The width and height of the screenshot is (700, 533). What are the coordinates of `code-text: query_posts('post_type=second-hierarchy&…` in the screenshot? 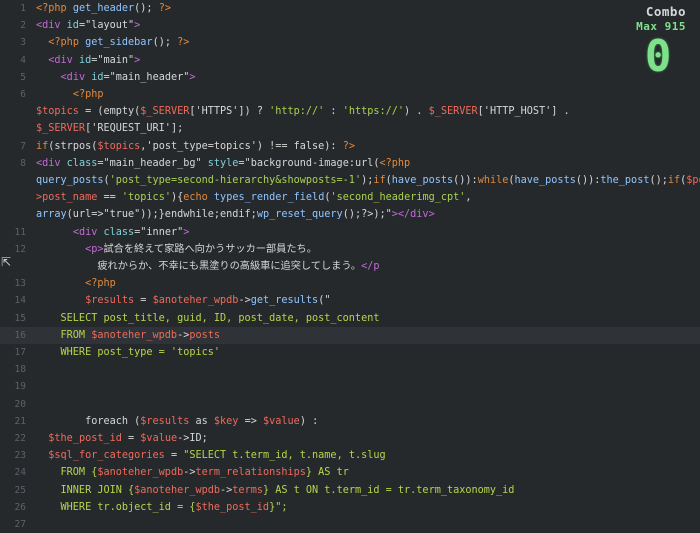 It's located at (368, 180).